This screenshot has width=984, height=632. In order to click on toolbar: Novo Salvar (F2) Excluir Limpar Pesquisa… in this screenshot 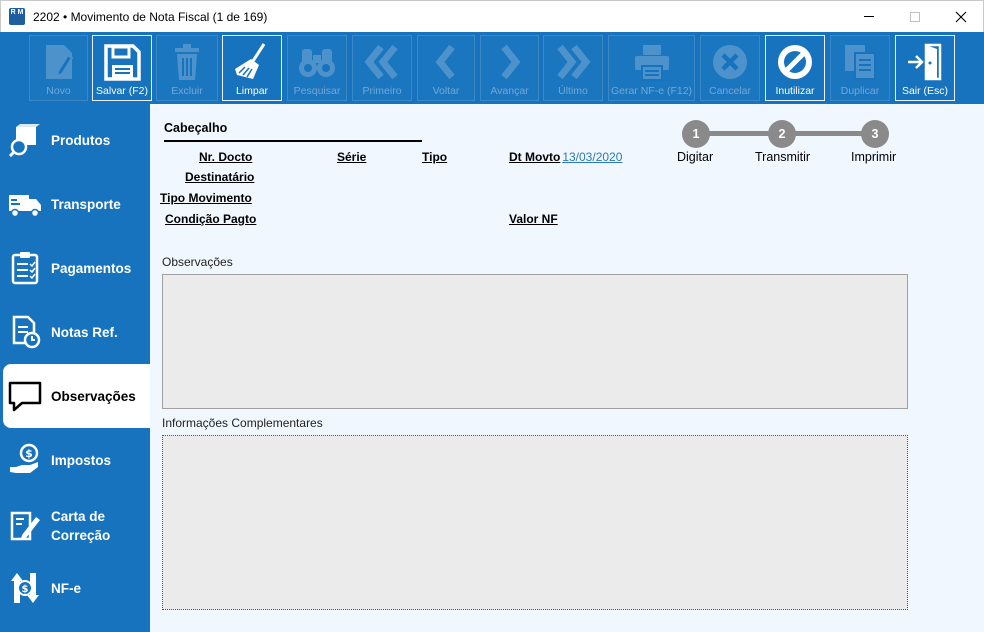, I will do `click(492, 68)`.